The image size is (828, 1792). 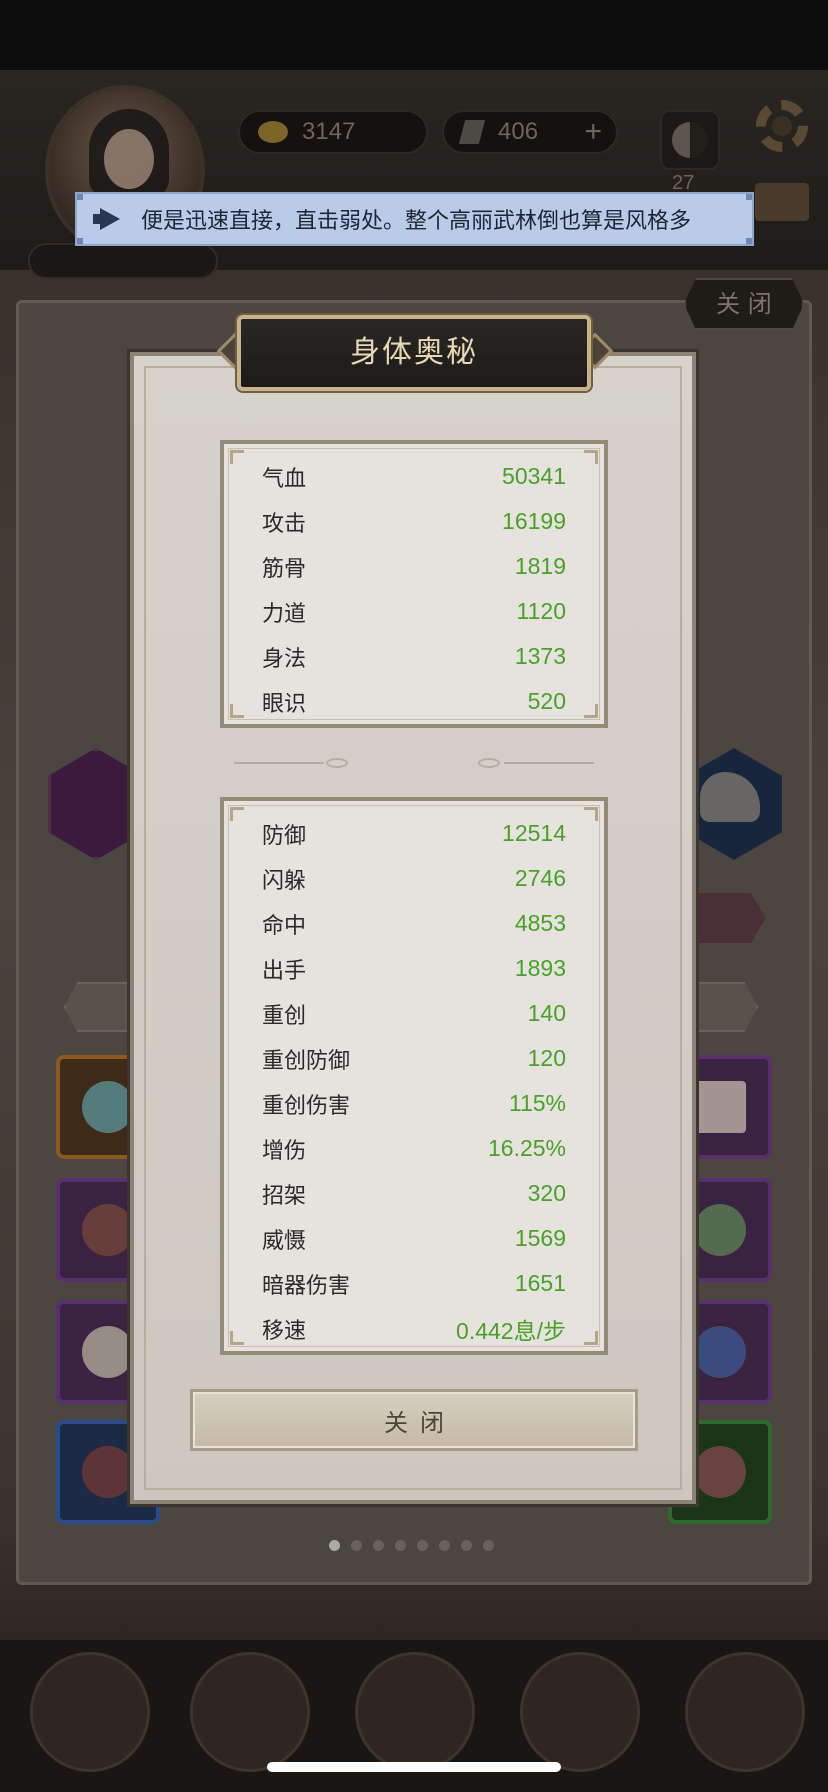 What do you see at coordinates (284, 1331) in the screenshot?
I see `stat-label: 移速` at bounding box center [284, 1331].